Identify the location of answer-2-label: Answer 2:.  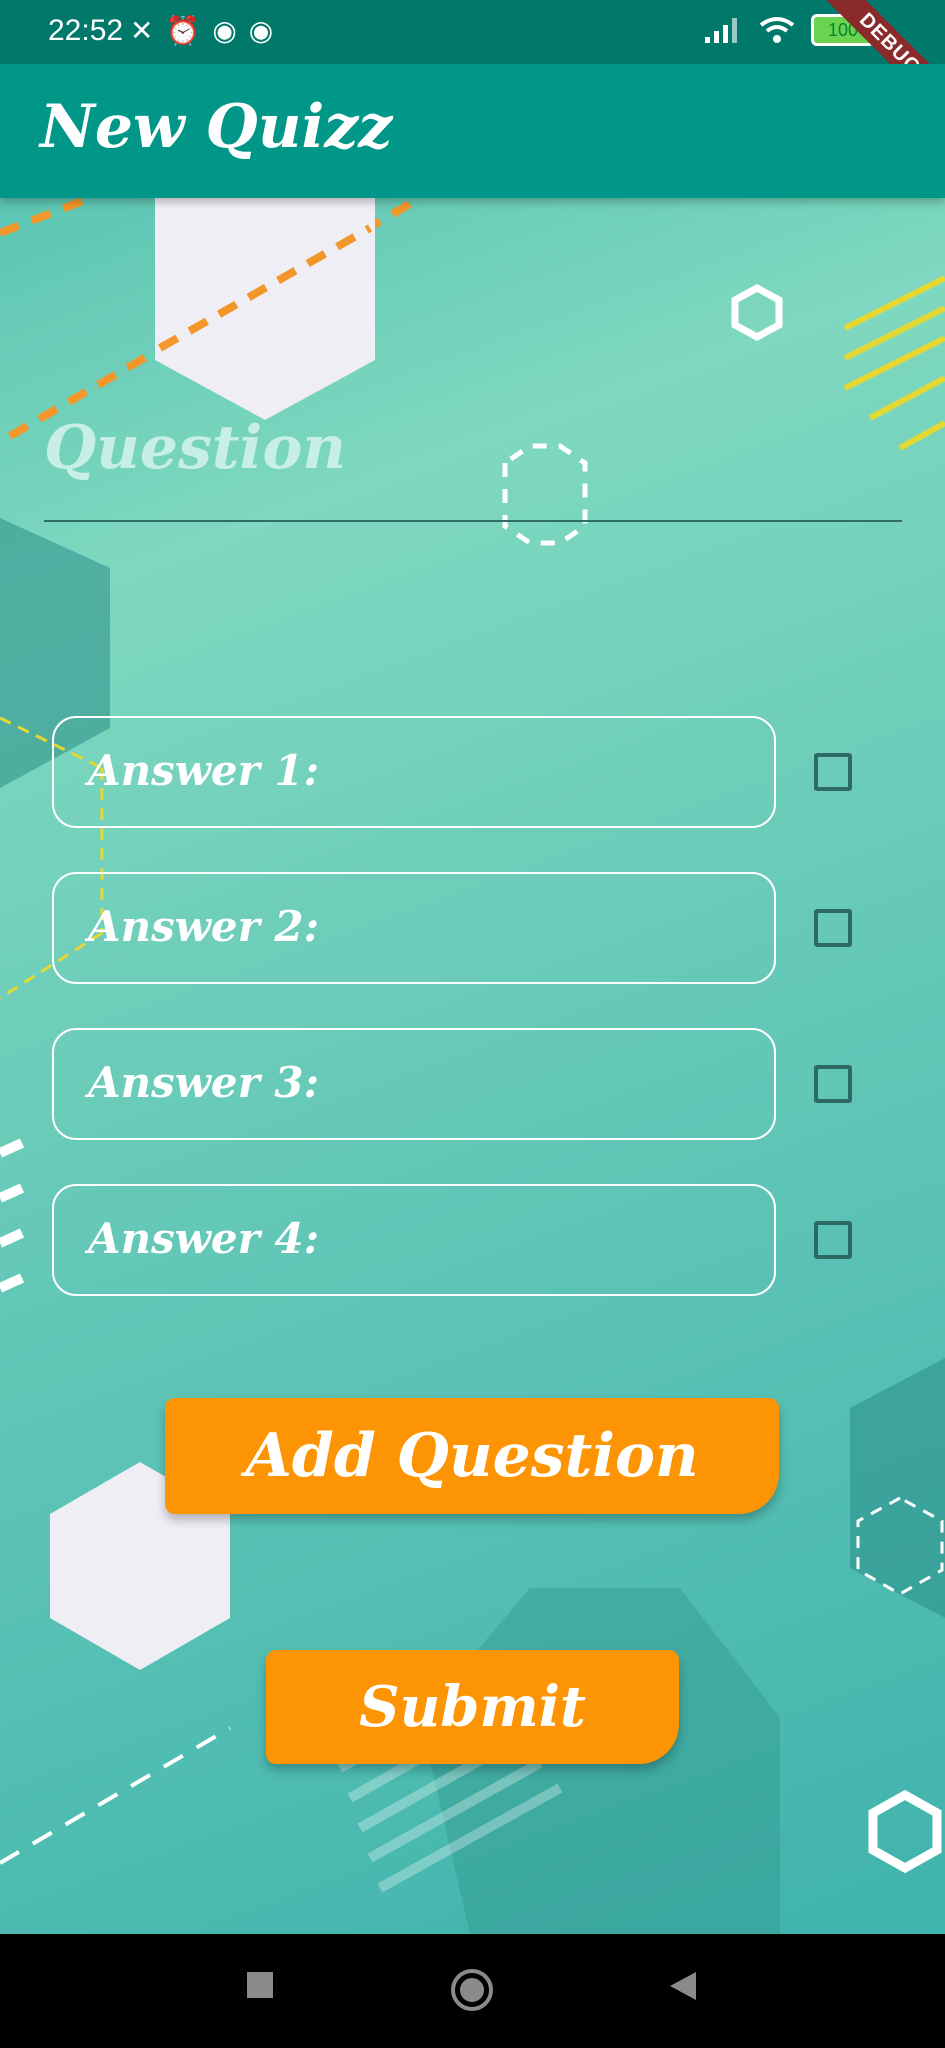
(204, 926).